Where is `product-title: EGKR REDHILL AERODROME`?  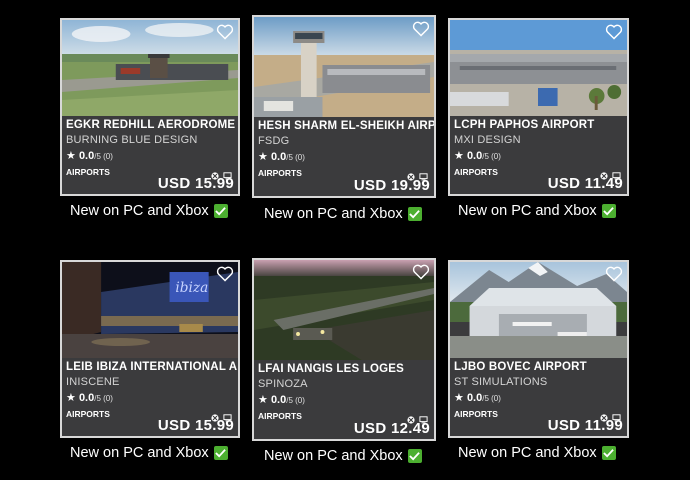
product-title: EGKR REDHILL AERODROME is located at coordinates (151, 125).